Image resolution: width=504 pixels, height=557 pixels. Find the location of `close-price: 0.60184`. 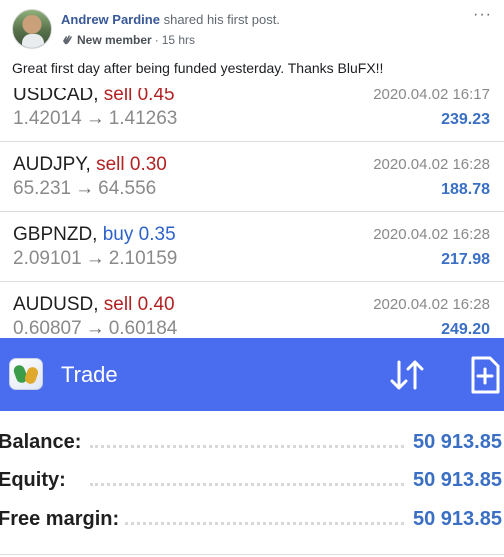

close-price: 0.60184 is located at coordinates (143, 328).